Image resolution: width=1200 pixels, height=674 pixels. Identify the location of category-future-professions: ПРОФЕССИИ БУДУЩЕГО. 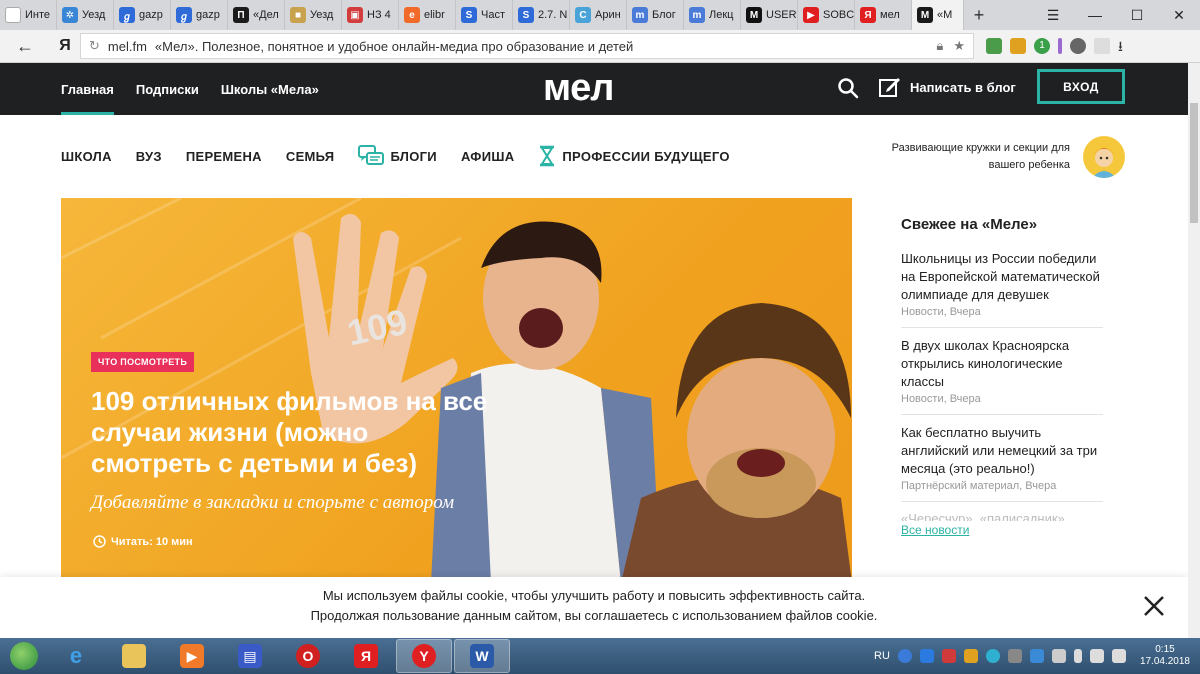
(633, 156).